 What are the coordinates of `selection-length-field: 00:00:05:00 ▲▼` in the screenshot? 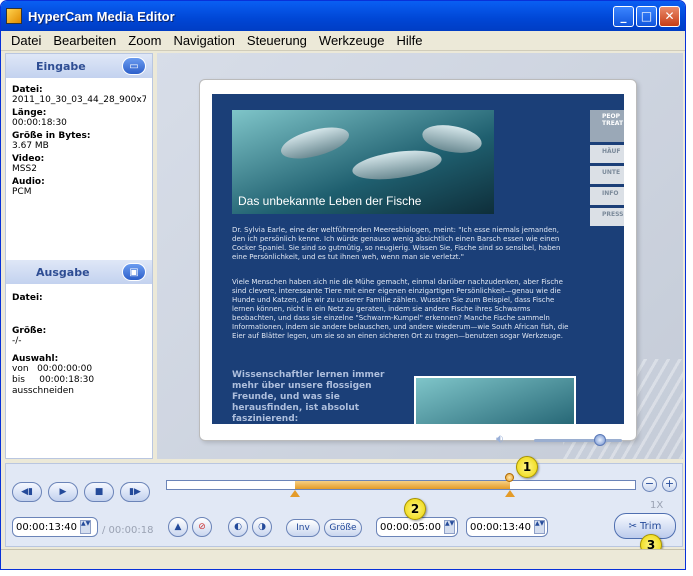 It's located at (417, 527).